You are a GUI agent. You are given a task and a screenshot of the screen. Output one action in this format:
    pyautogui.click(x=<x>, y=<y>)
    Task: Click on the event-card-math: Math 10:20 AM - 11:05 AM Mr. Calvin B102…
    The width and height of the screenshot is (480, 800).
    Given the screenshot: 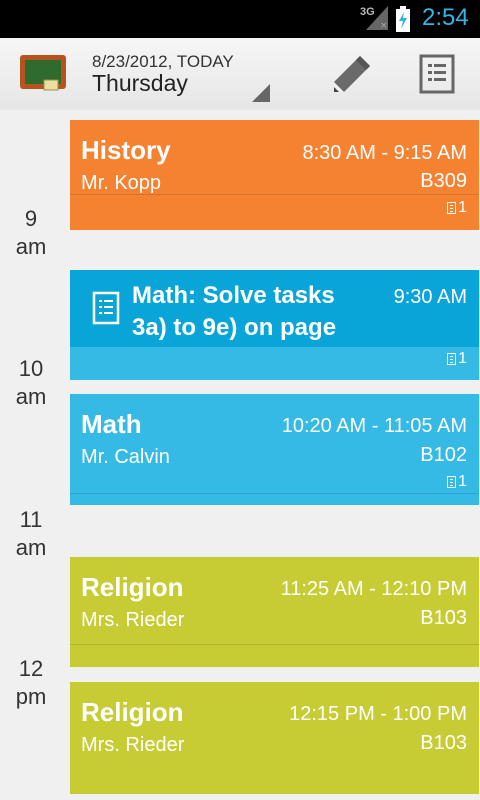 What is the action you would take?
    pyautogui.click(x=274, y=449)
    